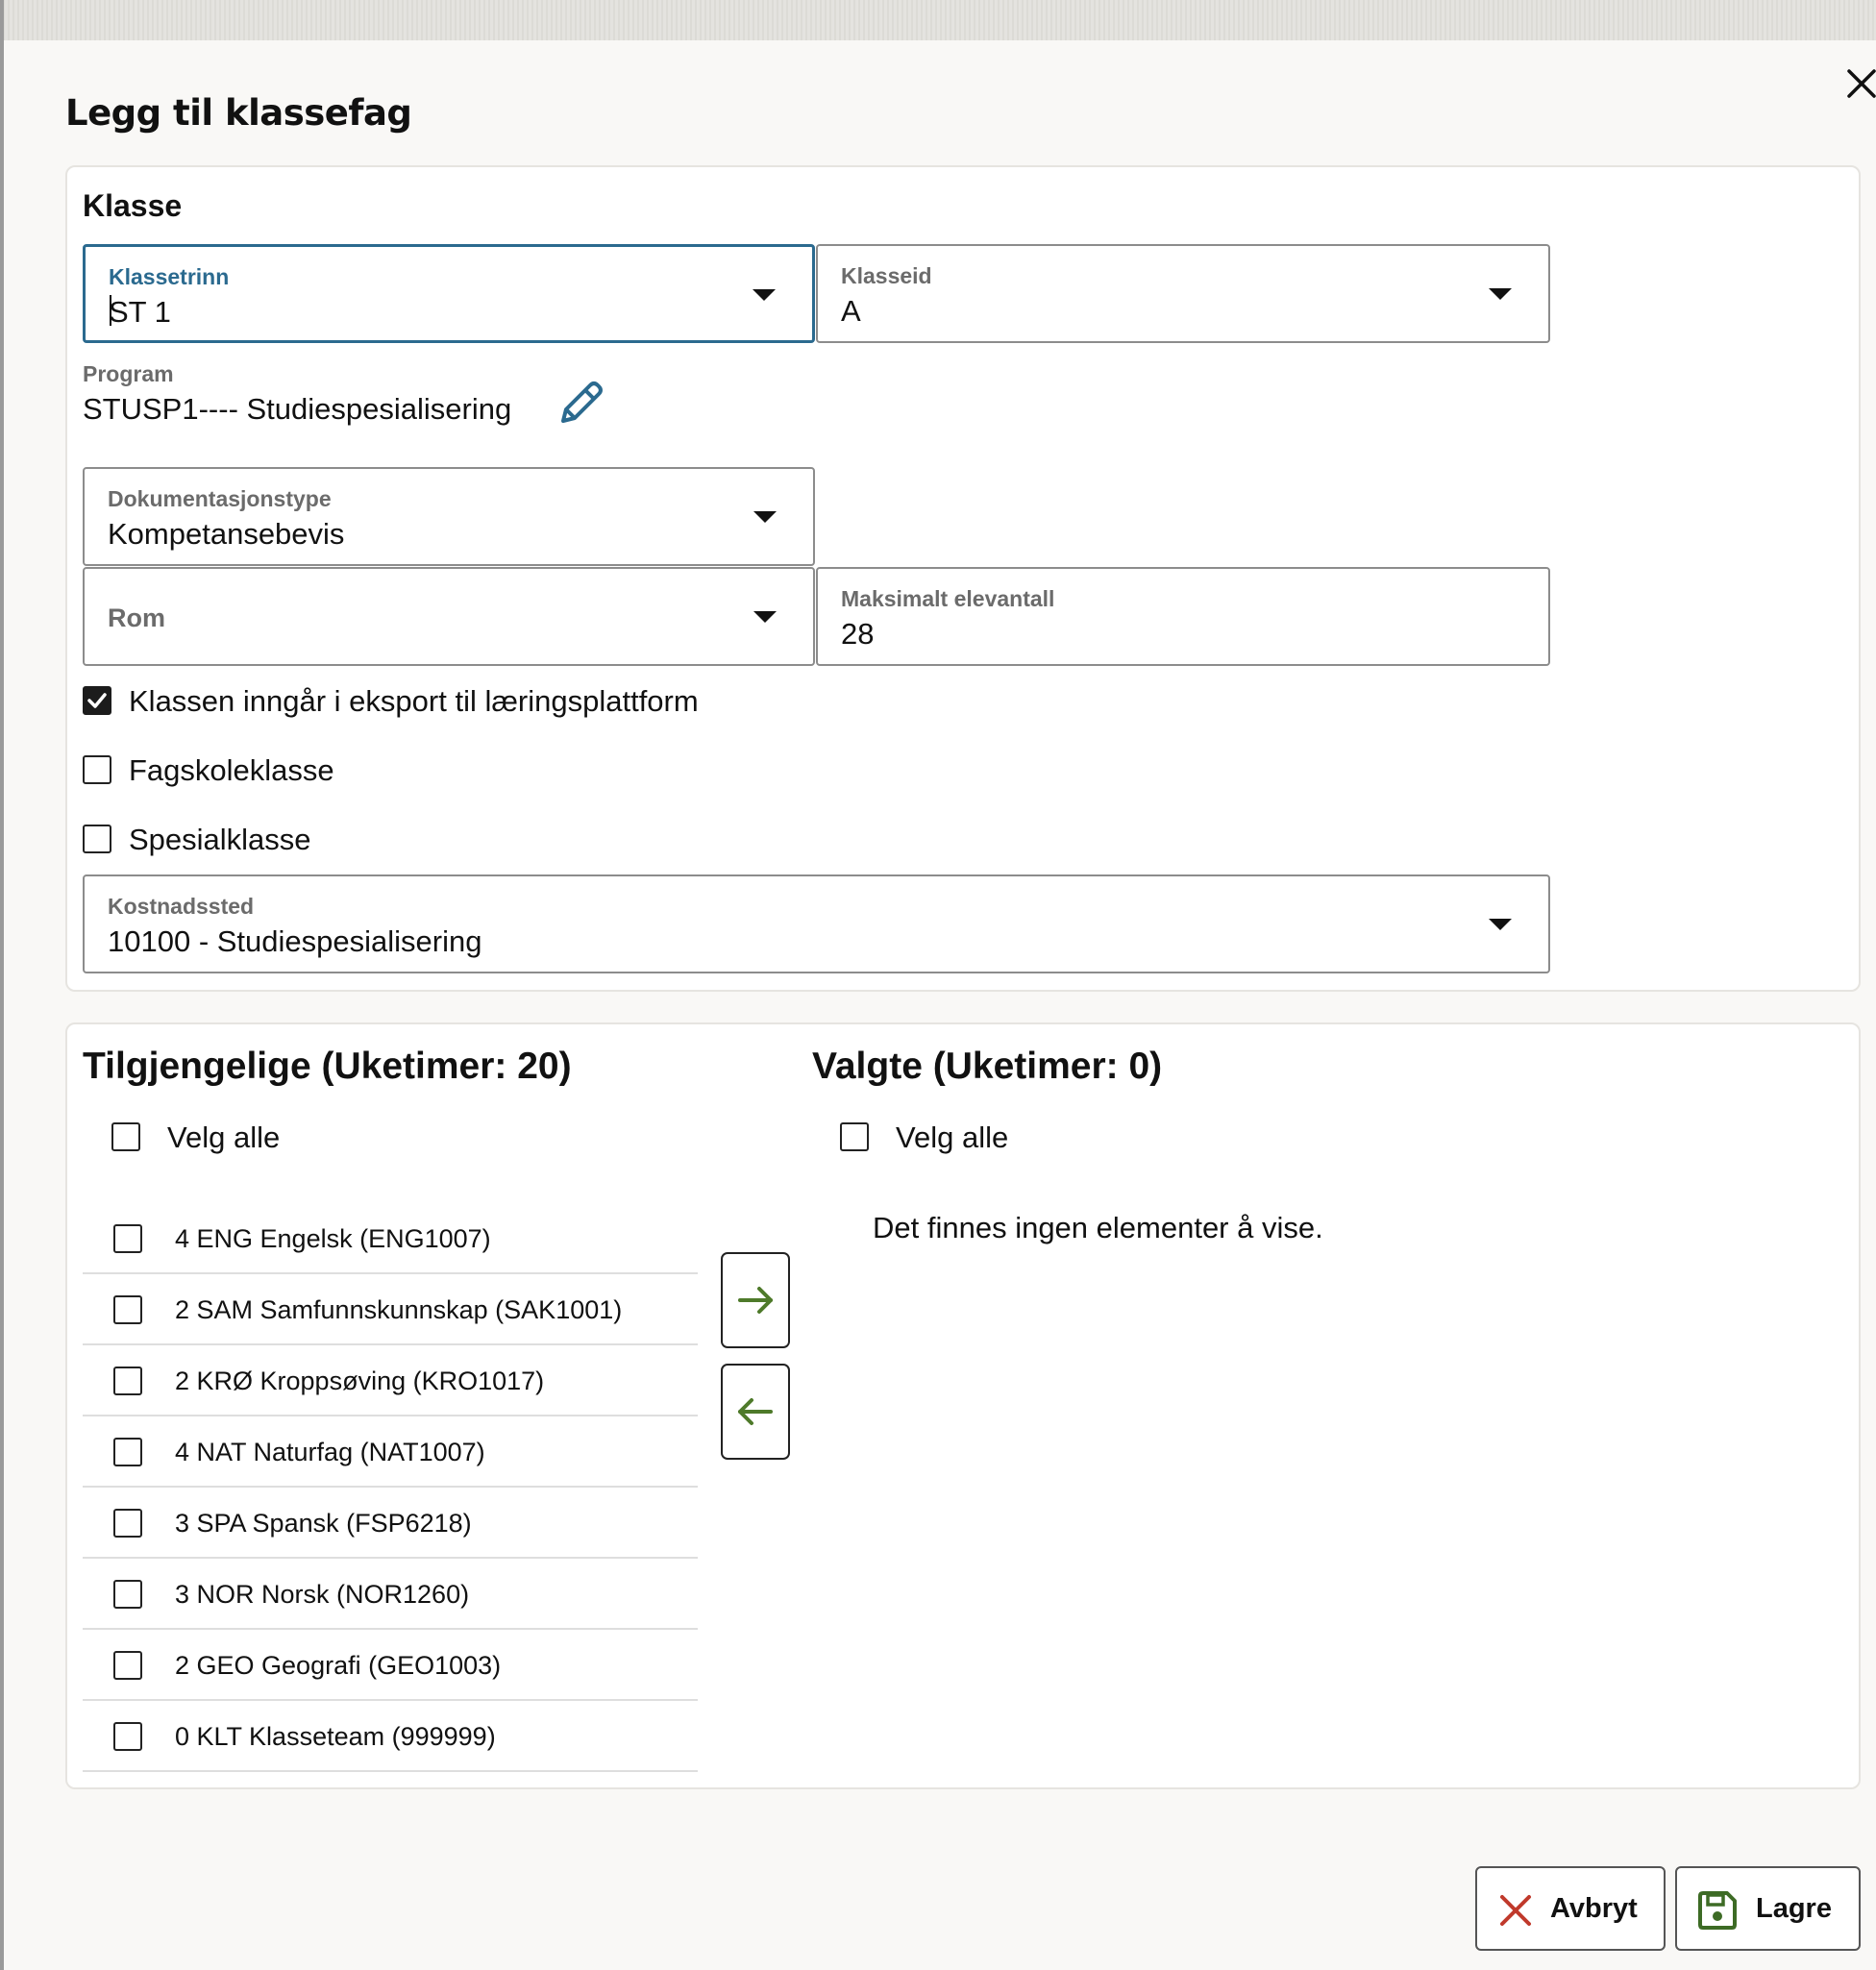 The image size is (1876, 1970). Describe the element at coordinates (224, 1137) in the screenshot. I see `available-select-all-label: Velg alle` at that location.